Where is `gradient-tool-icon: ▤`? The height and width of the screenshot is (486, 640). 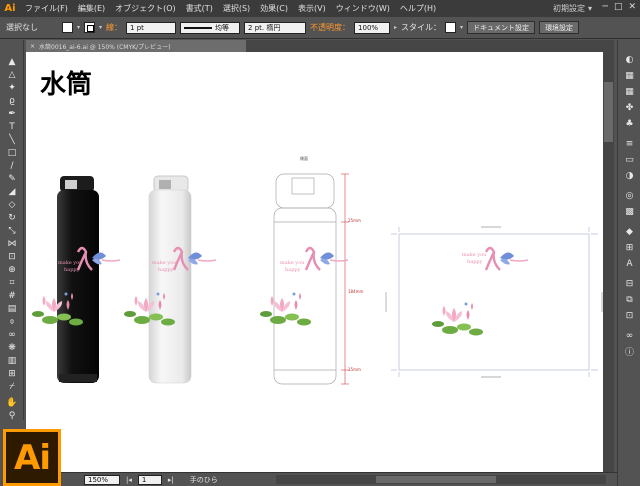 gradient-tool-icon: ▤ is located at coordinates (12, 308).